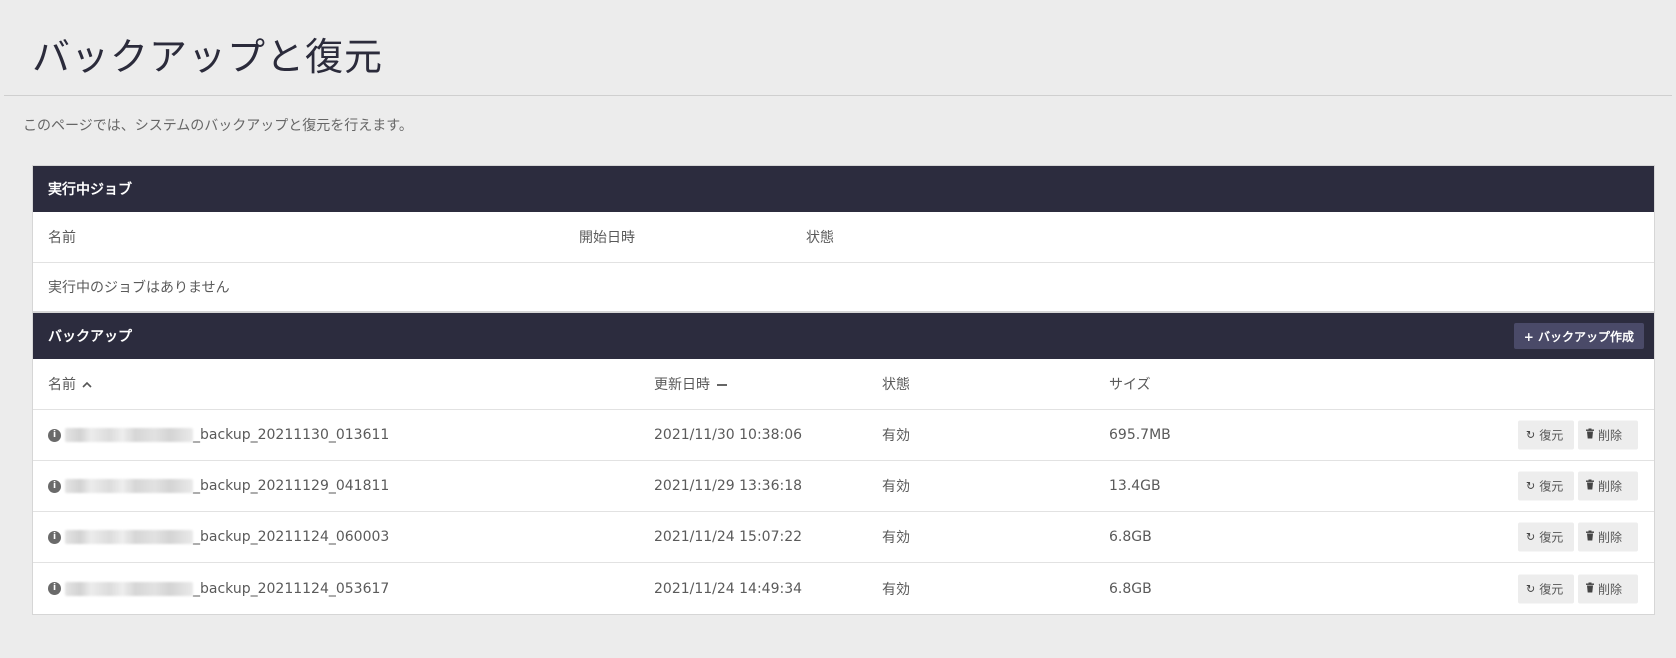  What do you see at coordinates (139, 288) in the screenshot?
I see `empty-message: 実行中のジョブはありません` at bounding box center [139, 288].